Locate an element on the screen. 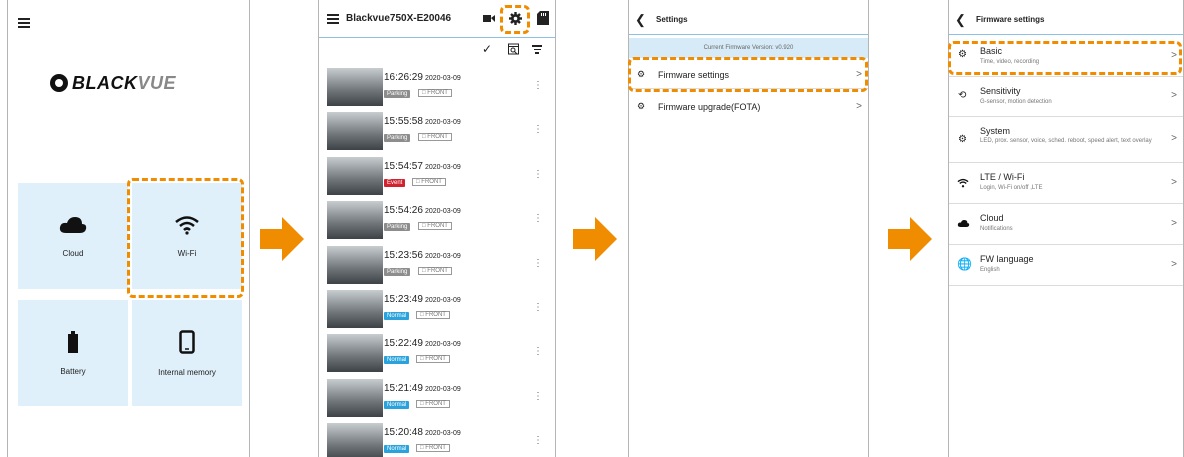  battery-icon is located at coordinates (73, 341).